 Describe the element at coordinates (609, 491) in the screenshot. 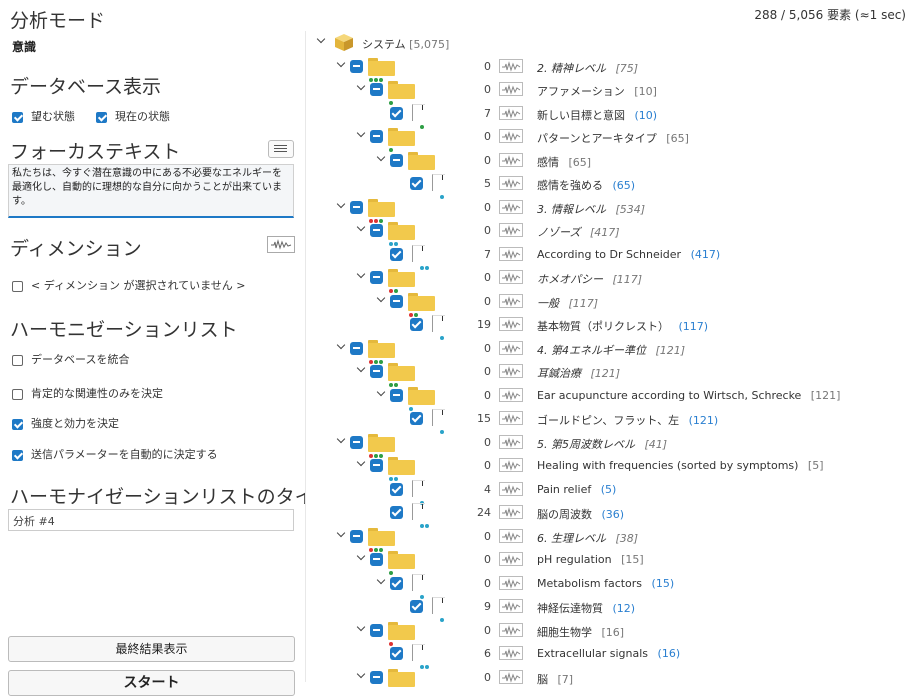

I see `tree-row: 4 Pain relief (5)` at that location.